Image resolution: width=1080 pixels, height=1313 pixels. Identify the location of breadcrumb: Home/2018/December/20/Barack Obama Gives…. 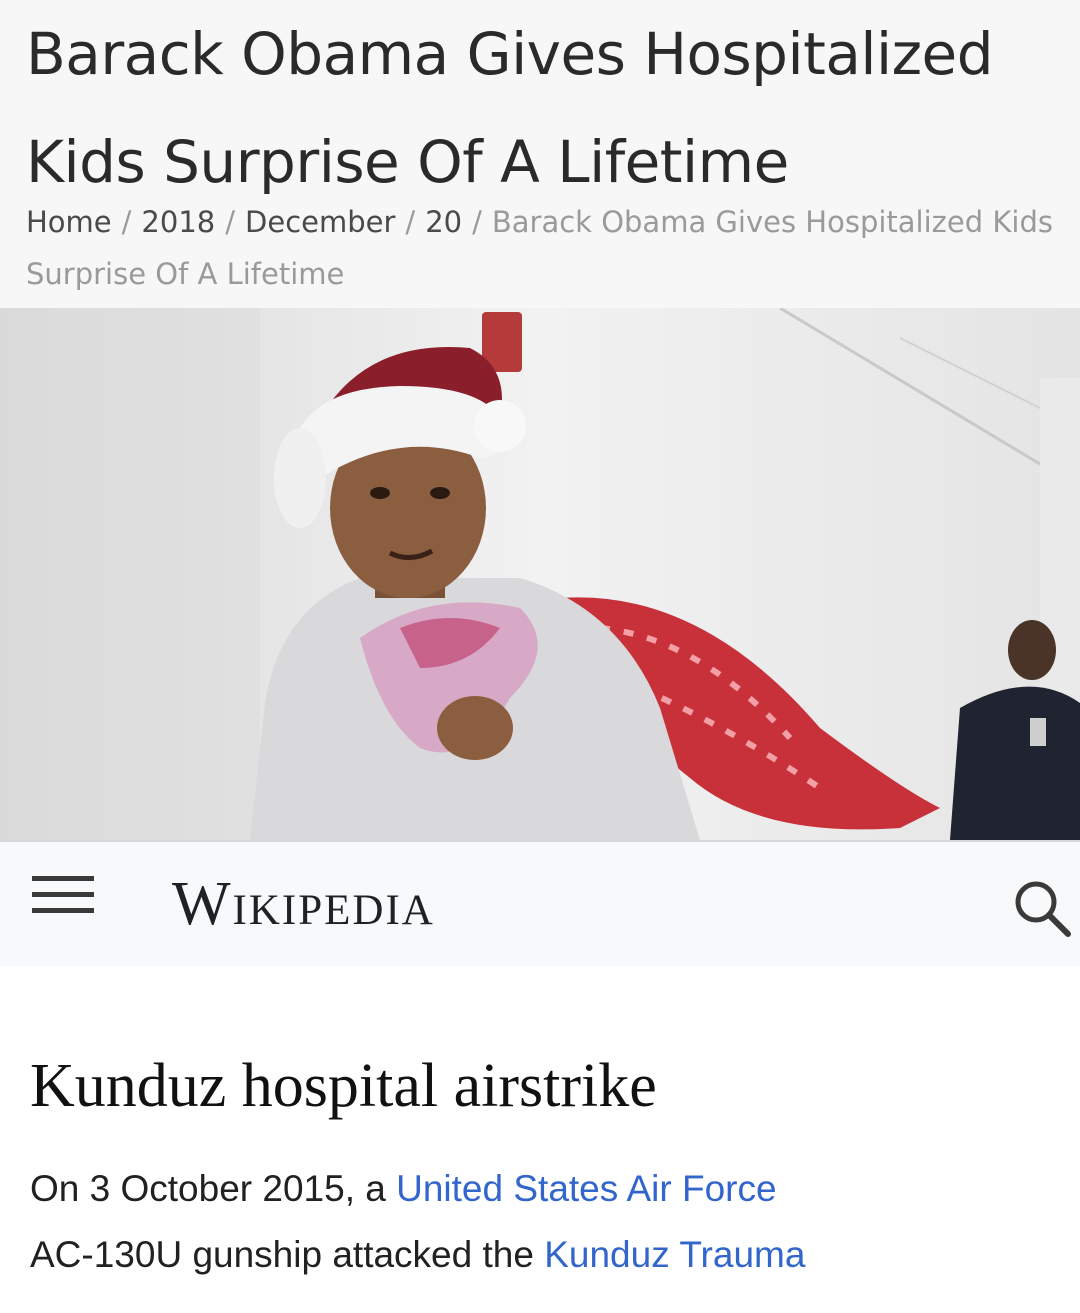
(546, 248).